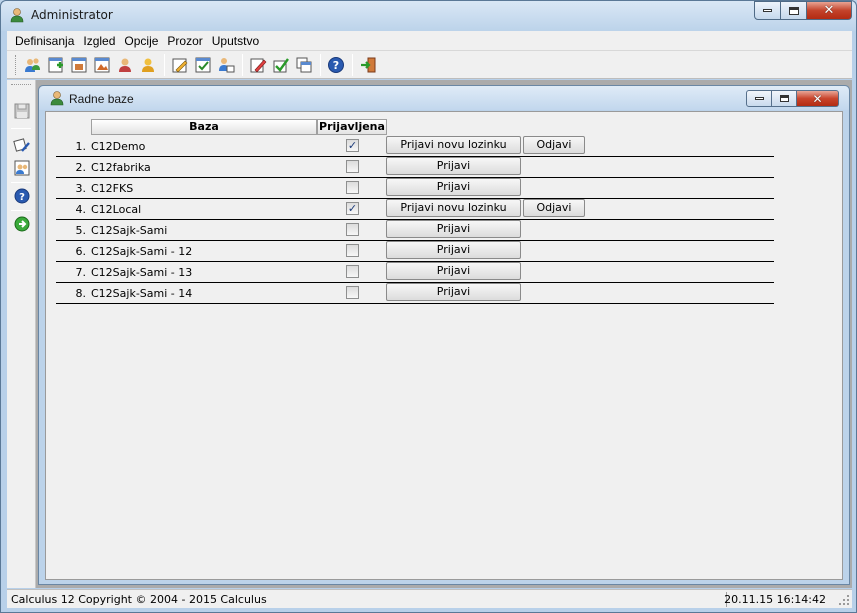  What do you see at coordinates (81, 188) in the screenshot?
I see `row-number: 3.` at bounding box center [81, 188].